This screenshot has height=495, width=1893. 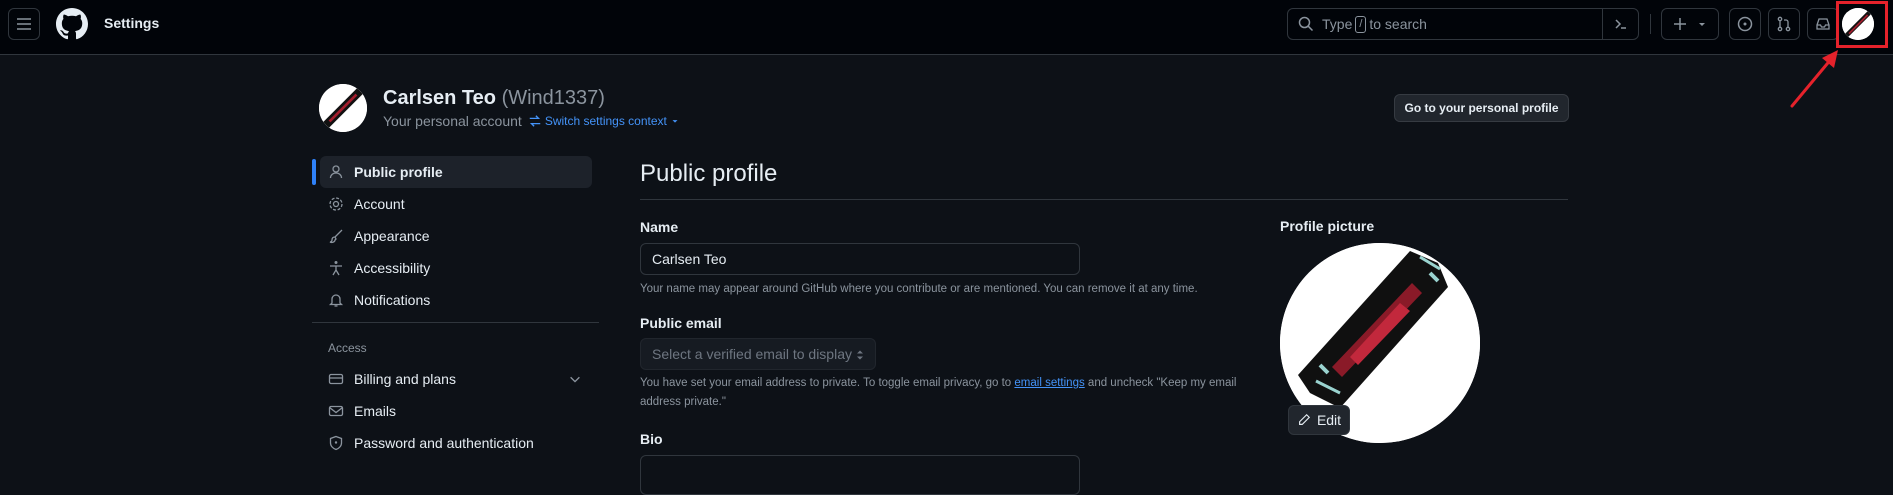 I want to click on sidebar-item-label: Billing and plans, so click(x=405, y=379).